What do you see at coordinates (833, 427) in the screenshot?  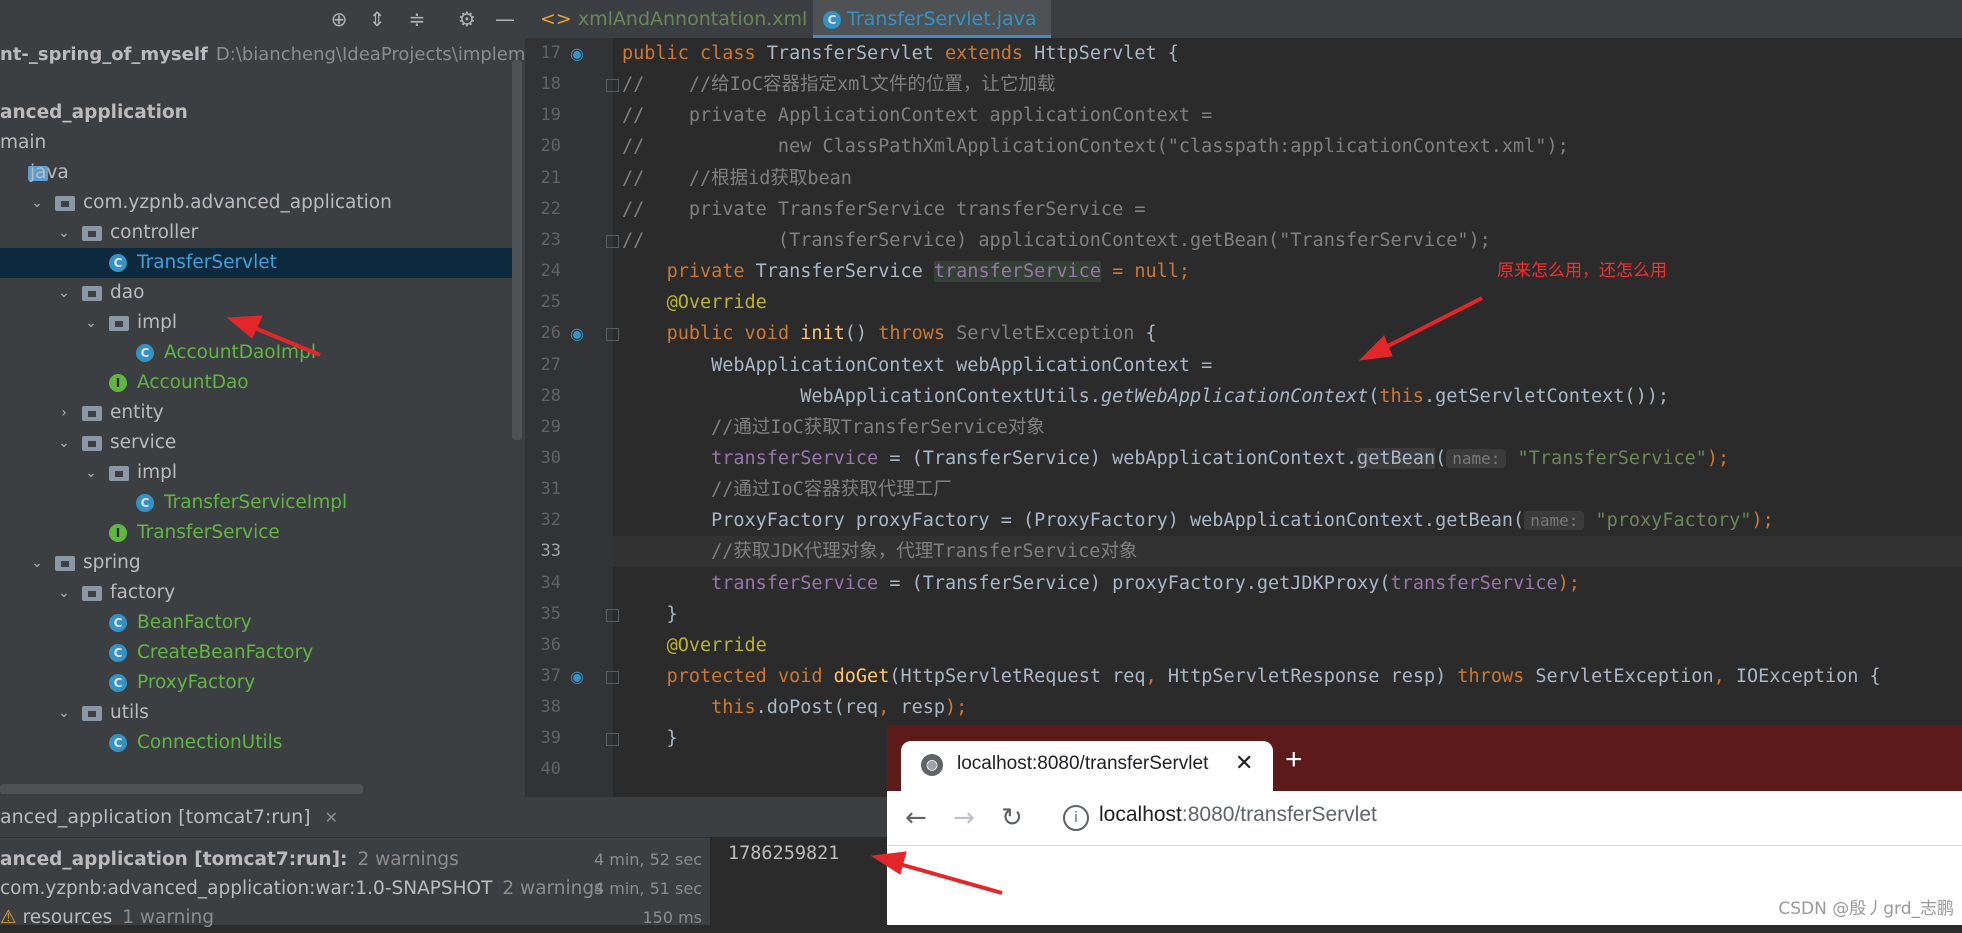 I see `code-line: //通过IoC获取TransferService对象` at bounding box center [833, 427].